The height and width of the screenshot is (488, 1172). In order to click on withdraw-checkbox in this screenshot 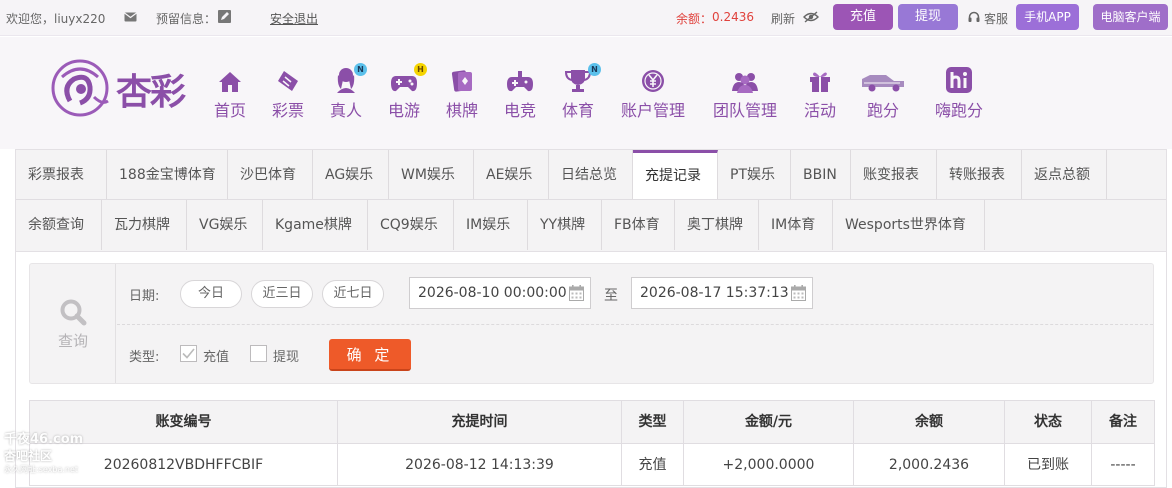, I will do `click(258, 353)`.